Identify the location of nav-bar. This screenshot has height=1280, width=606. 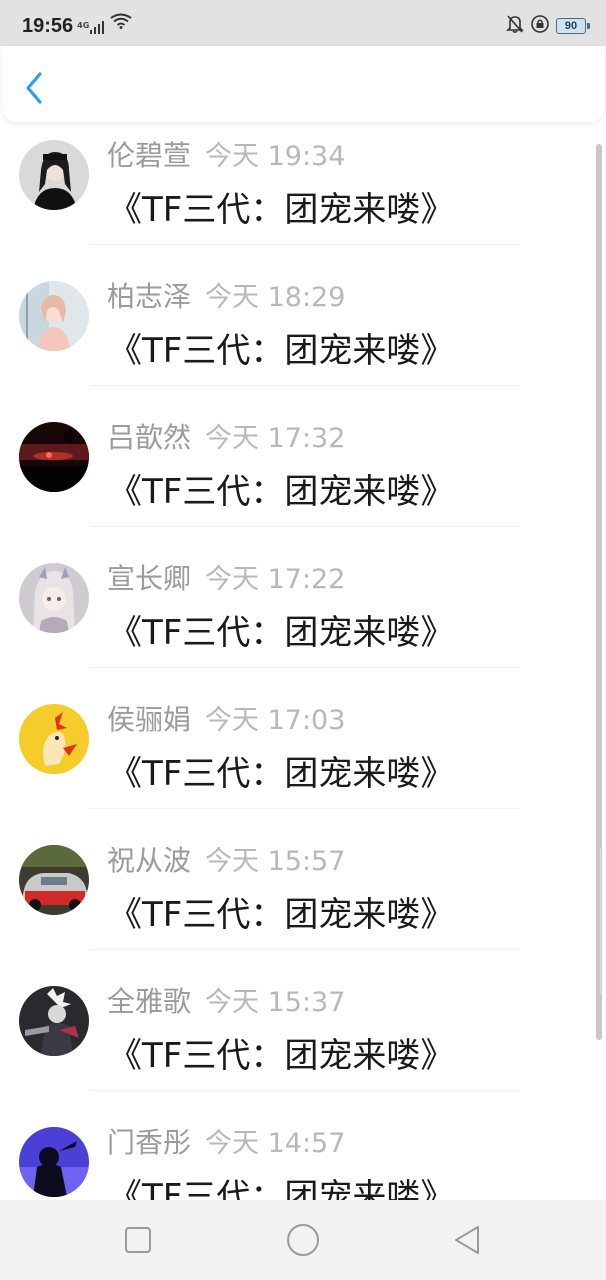
(303, 1240).